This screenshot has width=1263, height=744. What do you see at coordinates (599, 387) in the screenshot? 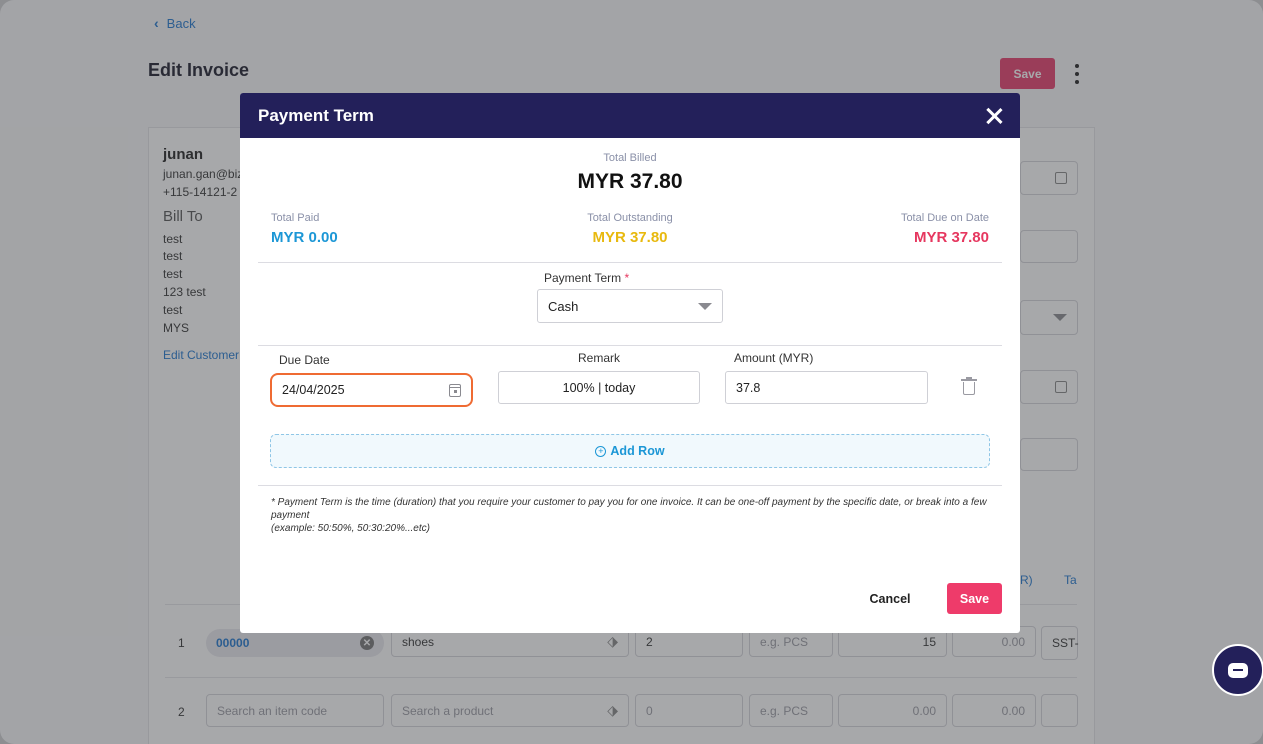
I see `remark-field: 100% | today` at bounding box center [599, 387].